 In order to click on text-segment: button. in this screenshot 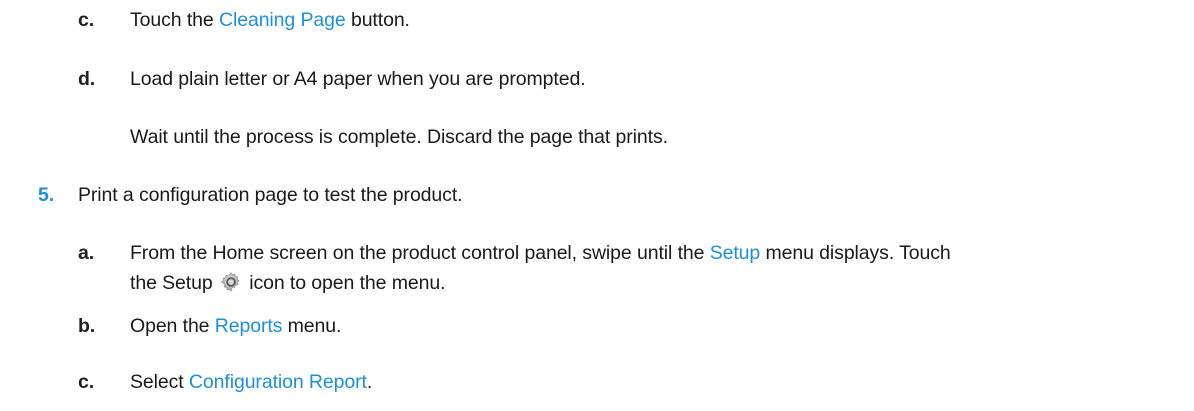, I will do `click(377, 20)`.